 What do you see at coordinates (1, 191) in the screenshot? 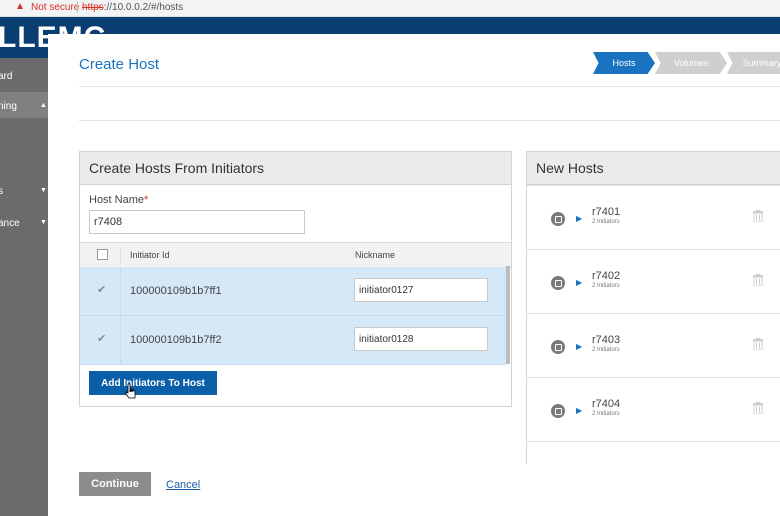
I see `sidebar-item-hosts: s` at bounding box center [1, 191].